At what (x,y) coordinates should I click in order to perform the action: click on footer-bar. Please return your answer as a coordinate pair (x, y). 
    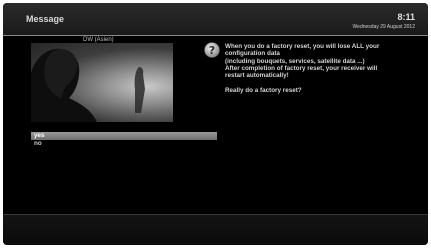
    Looking at the image, I should click on (215, 229).